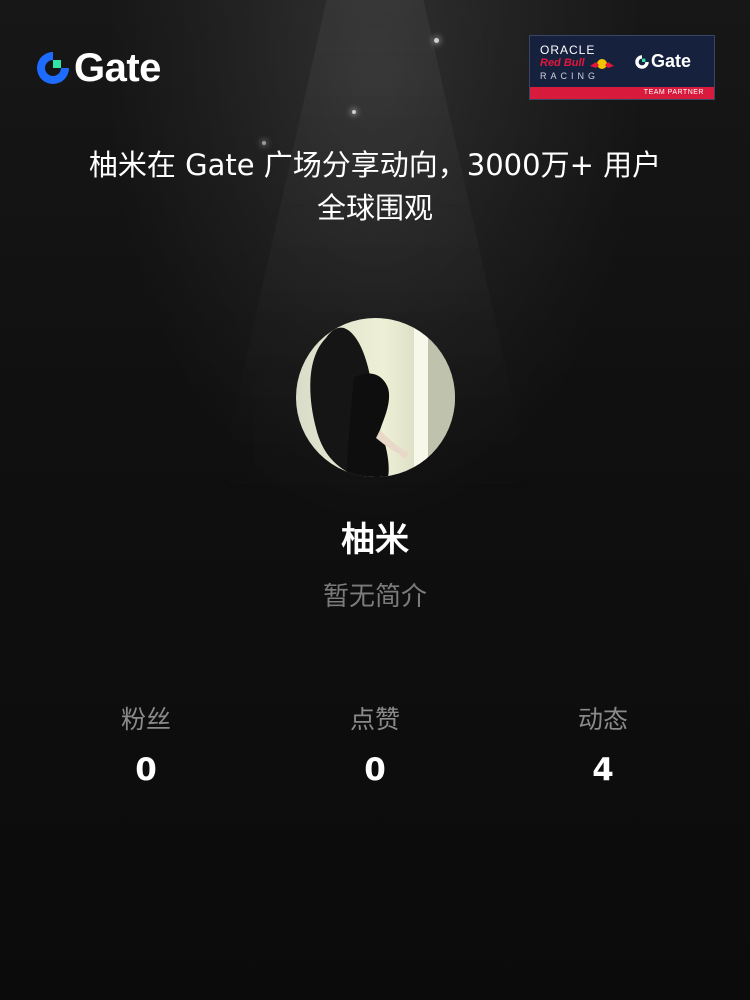 The image size is (750, 1000). What do you see at coordinates (622, 93) in the screenshot?
I see `team-partner-strip: TEAM PARTNER` at bounding box center [622, 93].